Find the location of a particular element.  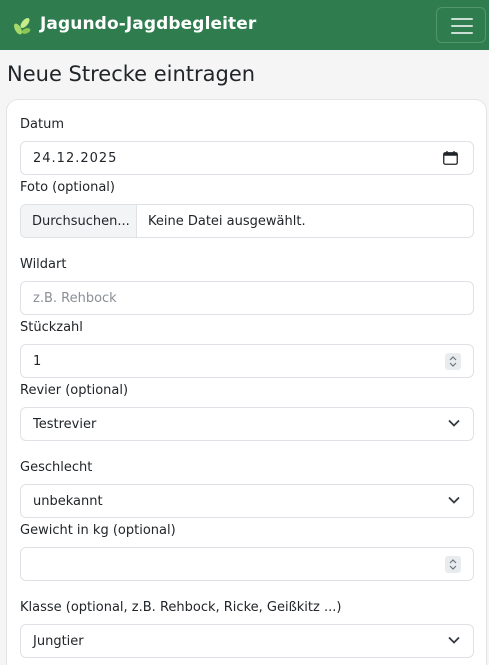

count-spinner is located at coordinates (453, 361).